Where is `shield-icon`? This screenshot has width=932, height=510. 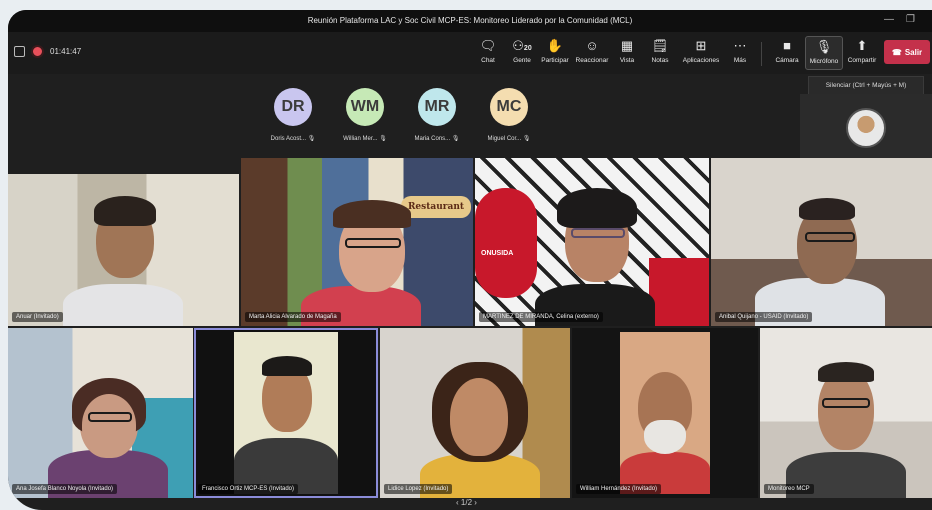 shield-icon is located at coordinates (19, 51).